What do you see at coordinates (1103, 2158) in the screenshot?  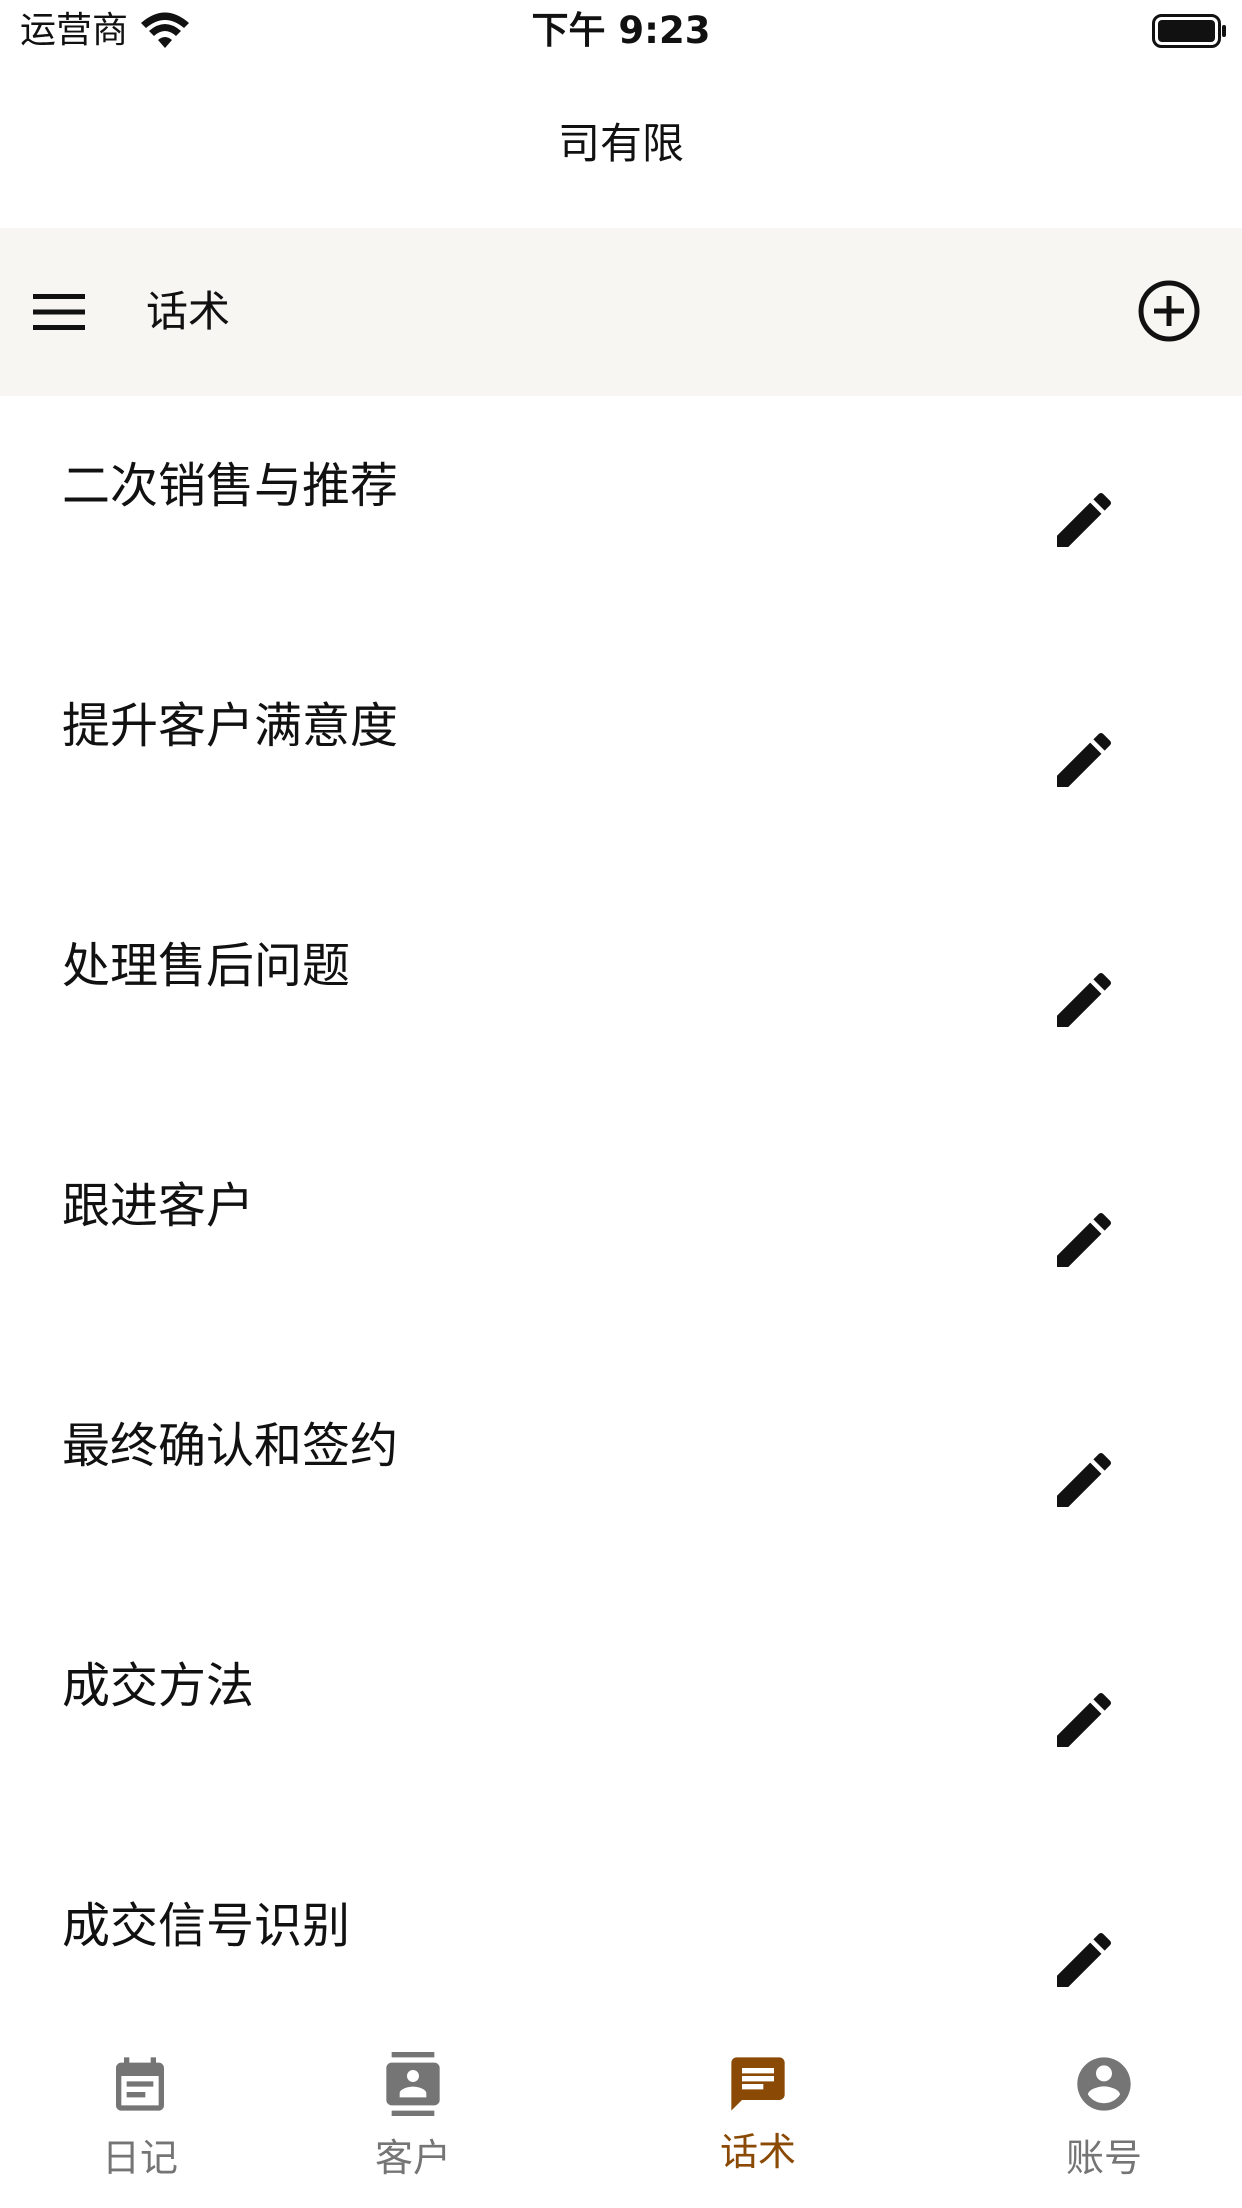 I see `tab-label: 账号` at bounding box center [1103, 2158].